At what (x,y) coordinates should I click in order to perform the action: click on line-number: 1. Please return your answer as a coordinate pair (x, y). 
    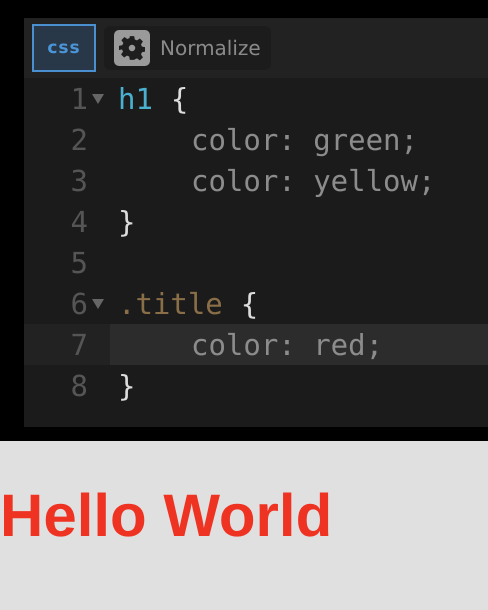
    Looking at the image, I should click on (79, 99).